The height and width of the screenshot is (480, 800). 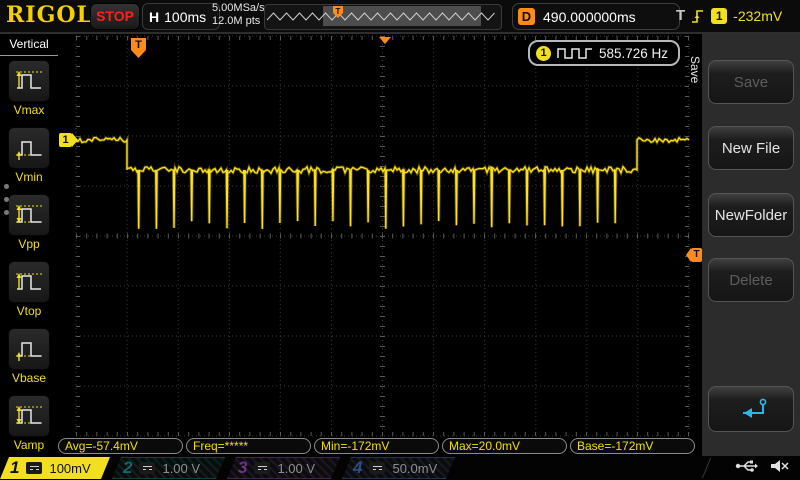 I want to click on status-divider, so click(x=706, y=468).